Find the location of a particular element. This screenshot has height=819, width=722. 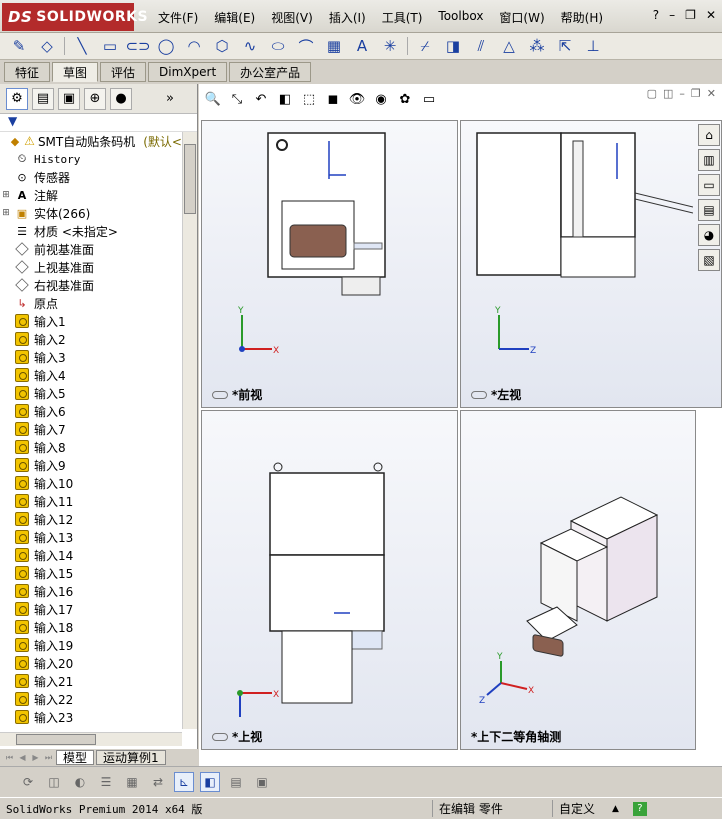

tree-item-import: 输入2 is located at coordinates (91, 339).